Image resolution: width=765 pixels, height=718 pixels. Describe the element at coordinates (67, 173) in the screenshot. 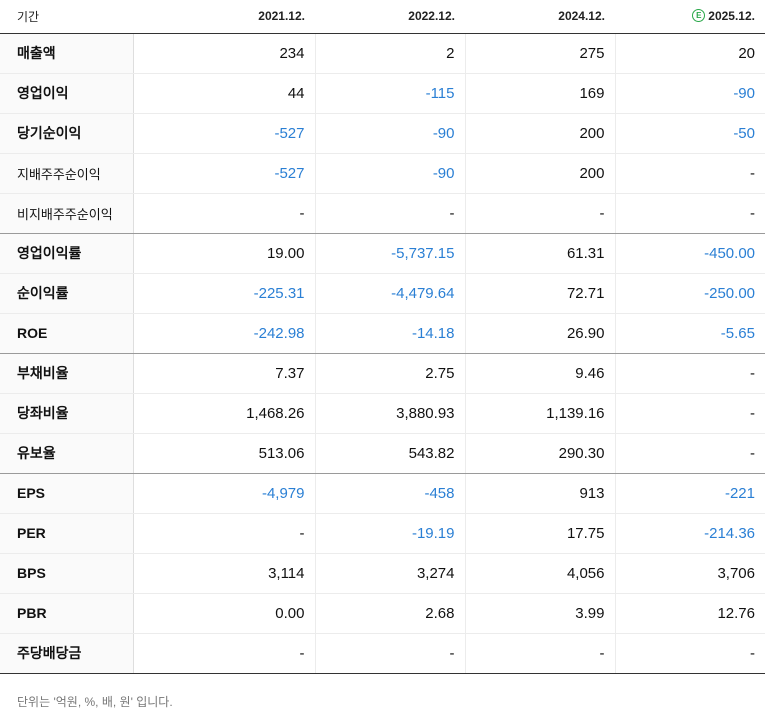

I see `row-label: 지배주주순이익` at that location.